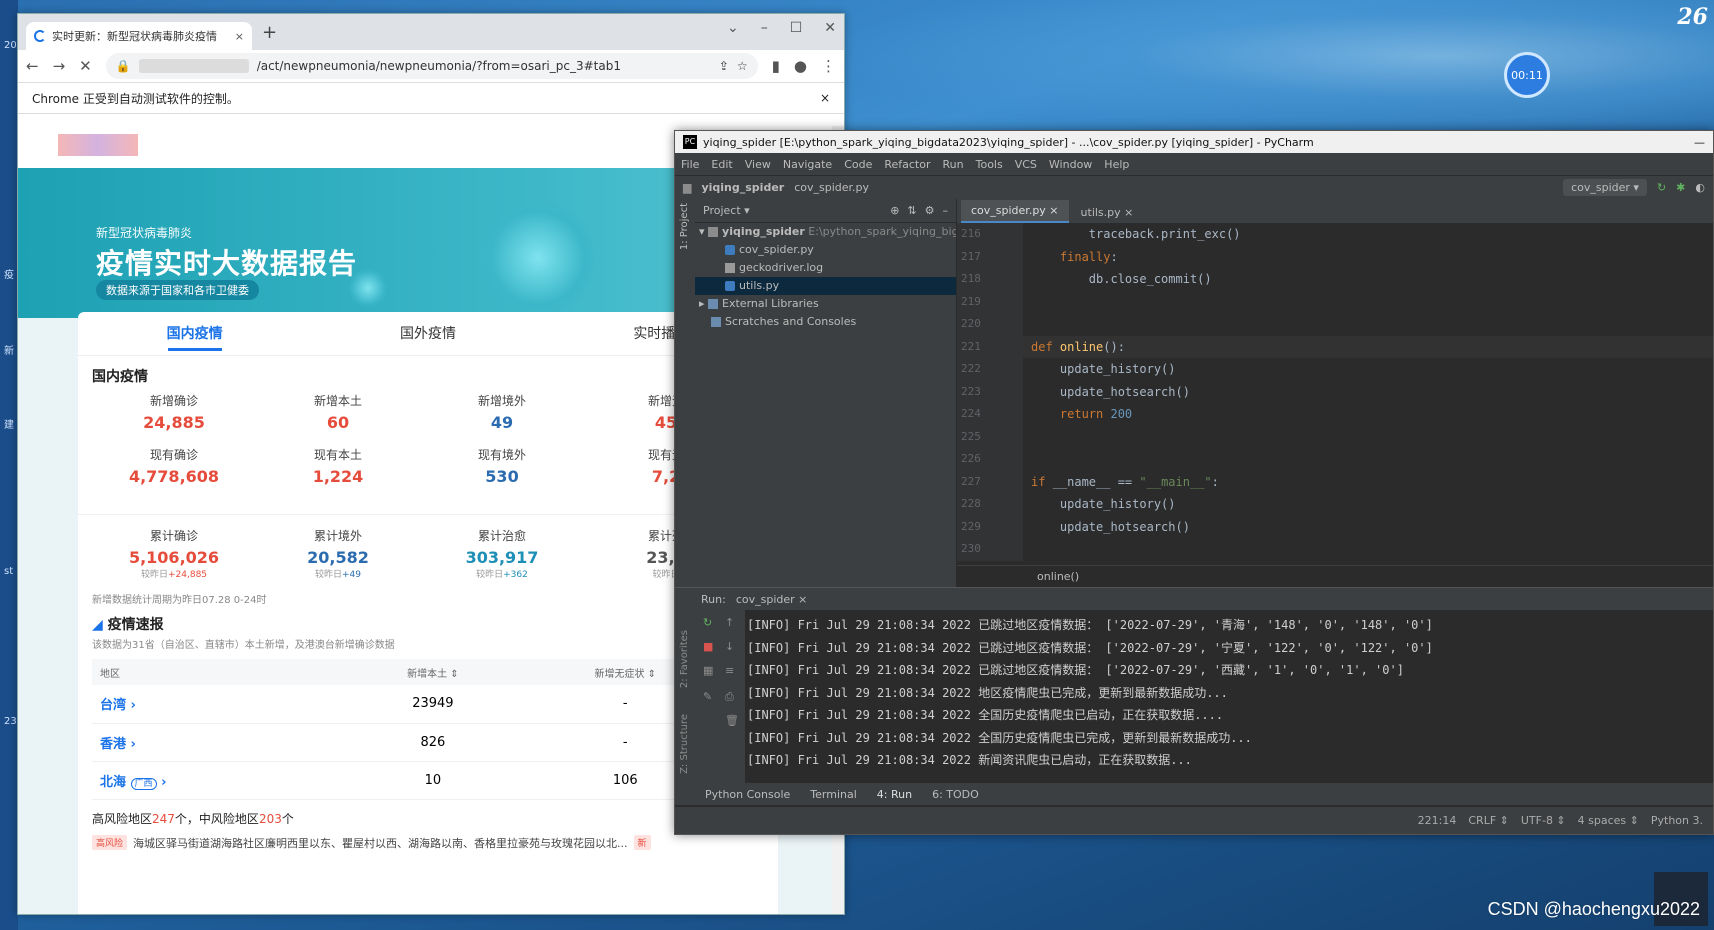 This screenshot has height=930, width=1714. Describe the element at coordinates (98, 145) in the screenshot. I see `site-logo` at that location.